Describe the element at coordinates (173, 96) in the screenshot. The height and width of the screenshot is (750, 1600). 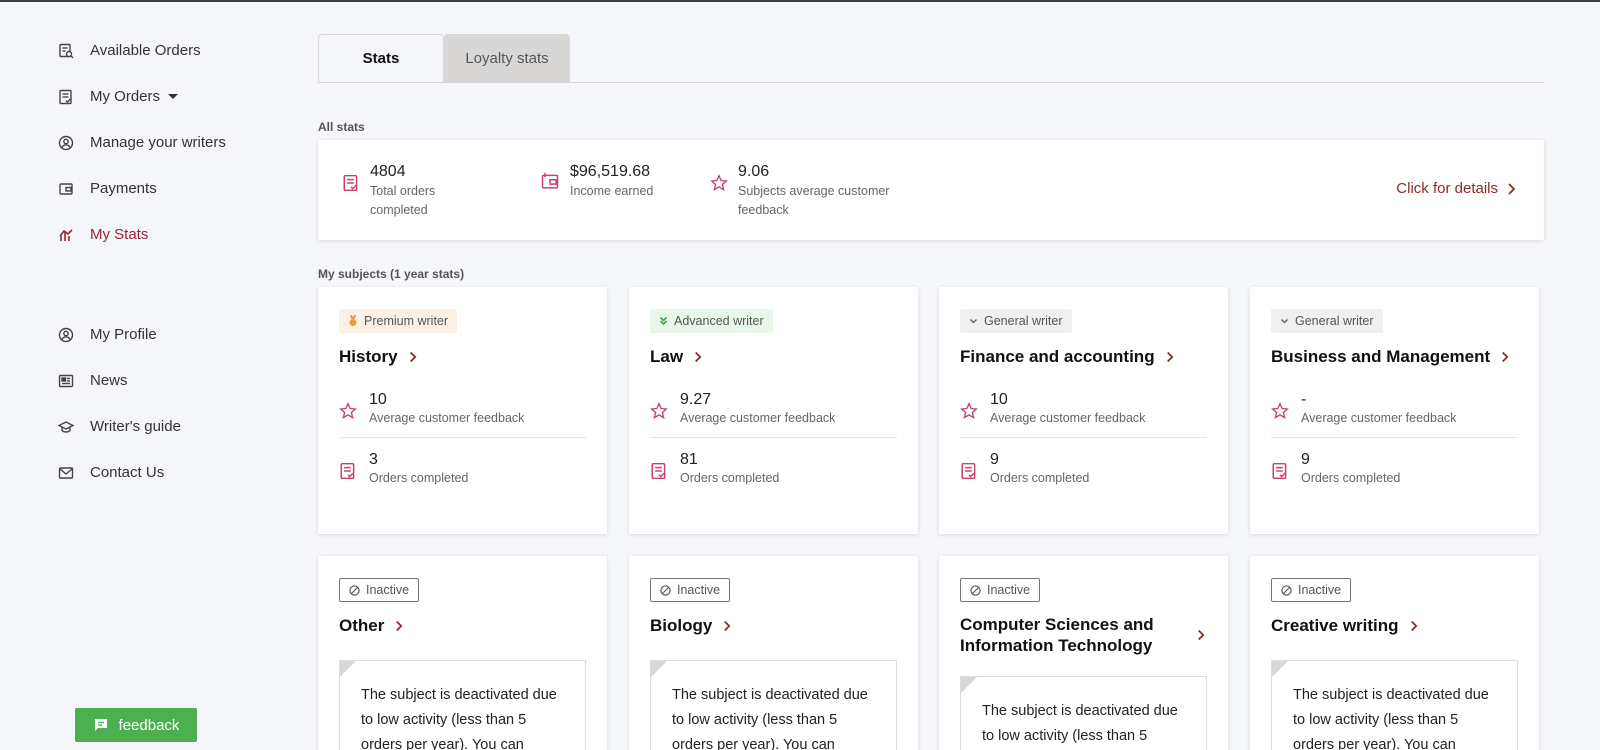
I see `caret-down-icon` at that location.